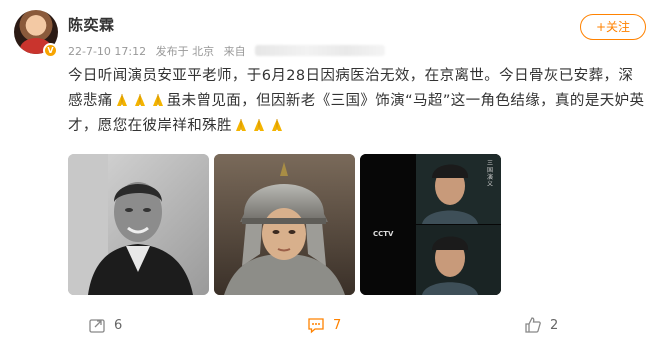 Image resolution: width=660 pixels, height=345 pixels. I want to click on comment-icon, so click(316, 326).